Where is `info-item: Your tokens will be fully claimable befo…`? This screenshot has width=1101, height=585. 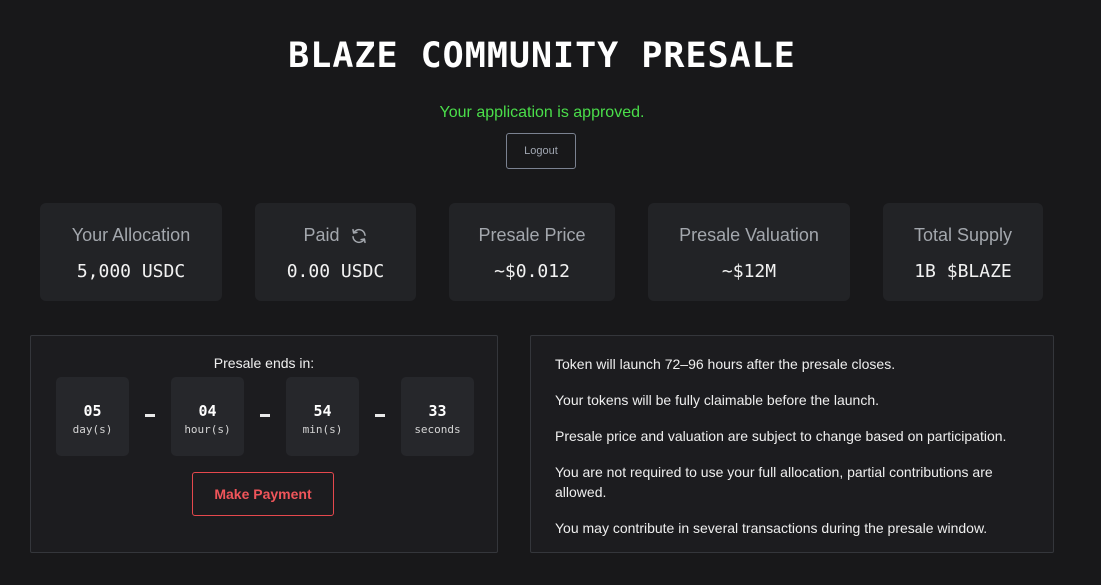 info-item: Your tokens will be fully claimable befo… is located at coordinates (717, 400).